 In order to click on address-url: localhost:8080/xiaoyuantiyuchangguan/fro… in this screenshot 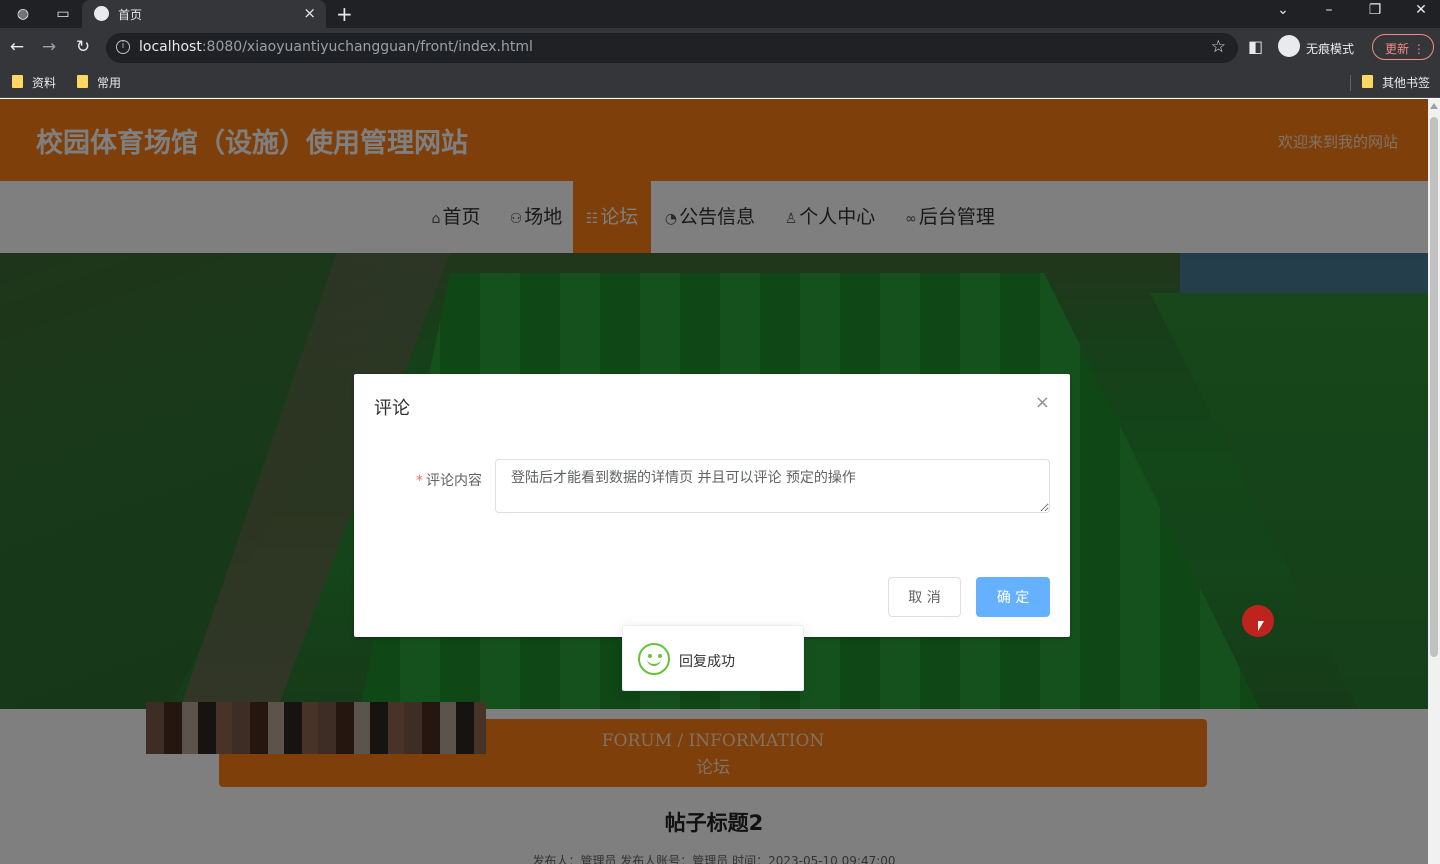, I will do `click(336, 47)`.